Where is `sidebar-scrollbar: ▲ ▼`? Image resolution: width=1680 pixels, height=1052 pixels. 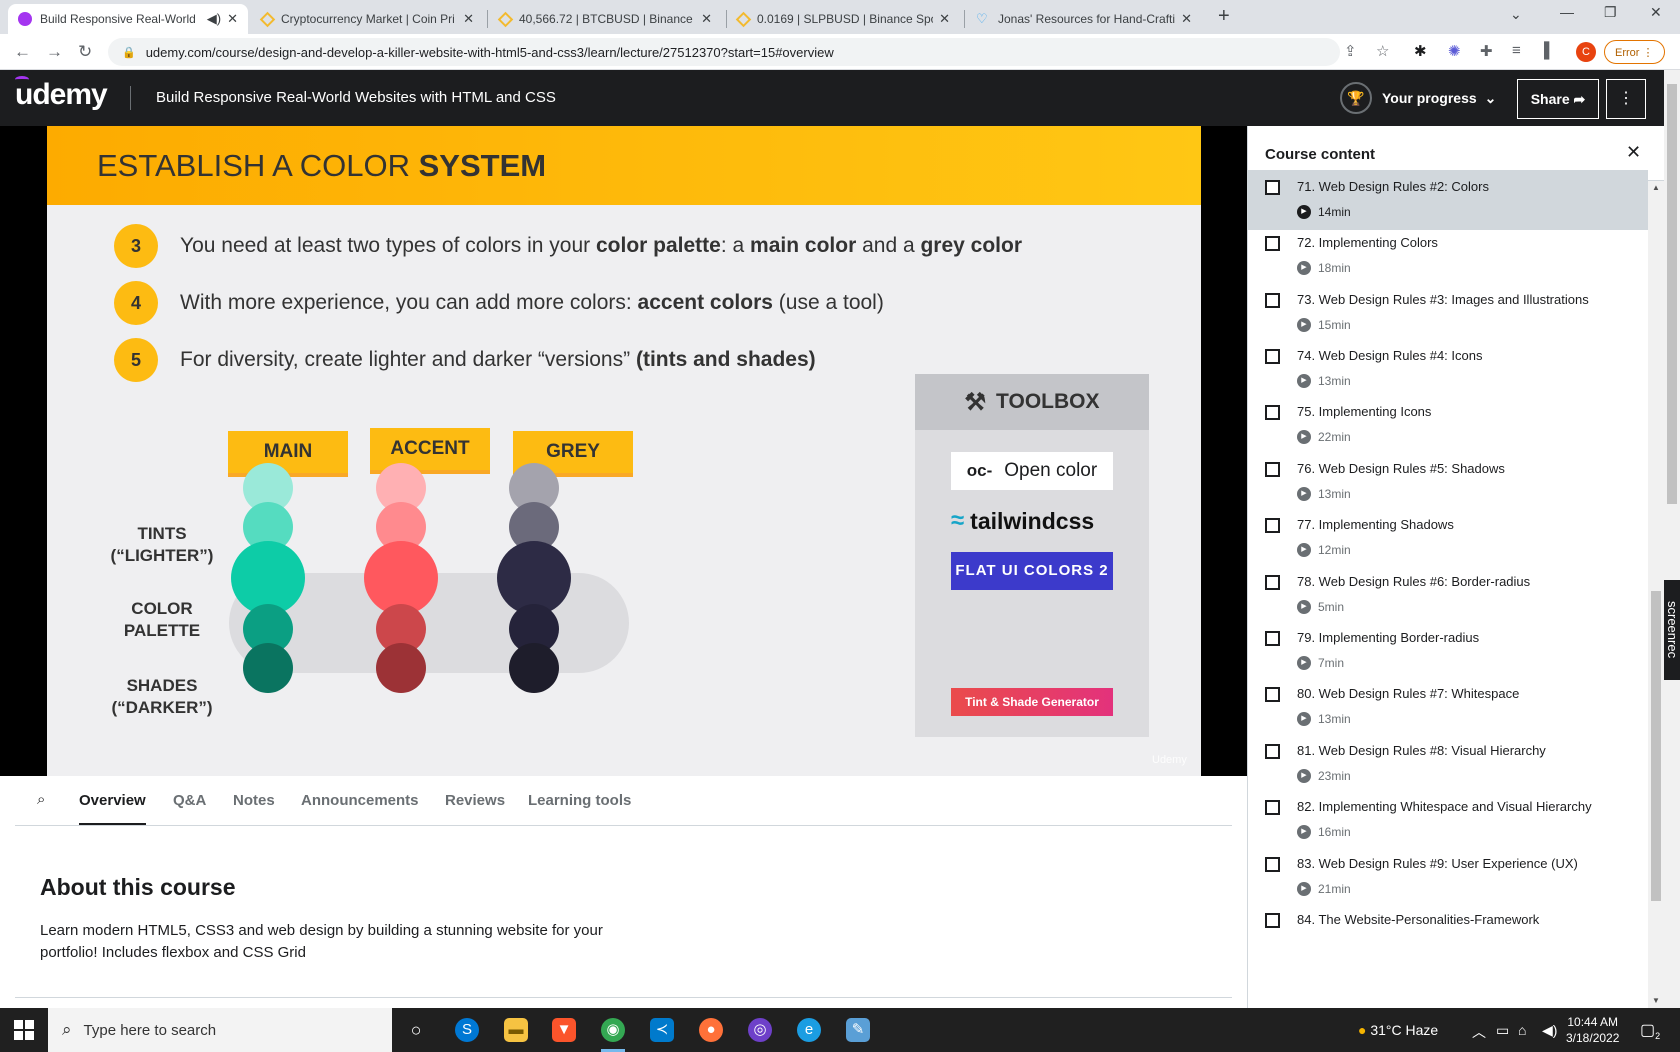 sidebar-scrollbar: ▲ ▼ is located at coordinates (1656, 594).